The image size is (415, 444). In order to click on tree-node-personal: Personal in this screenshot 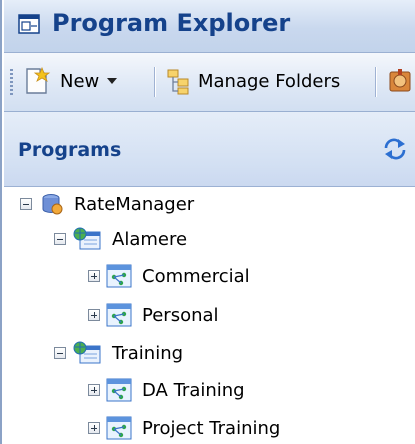, I will do `click(153, 315)`.